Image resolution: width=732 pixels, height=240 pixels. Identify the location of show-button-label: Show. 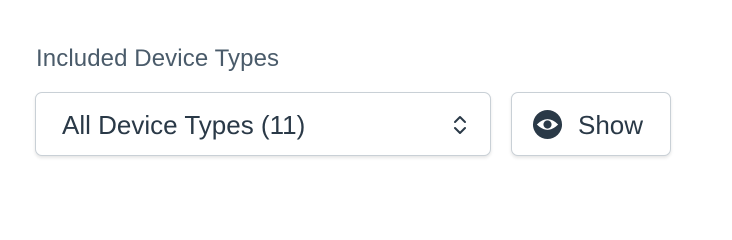
(611, 125).